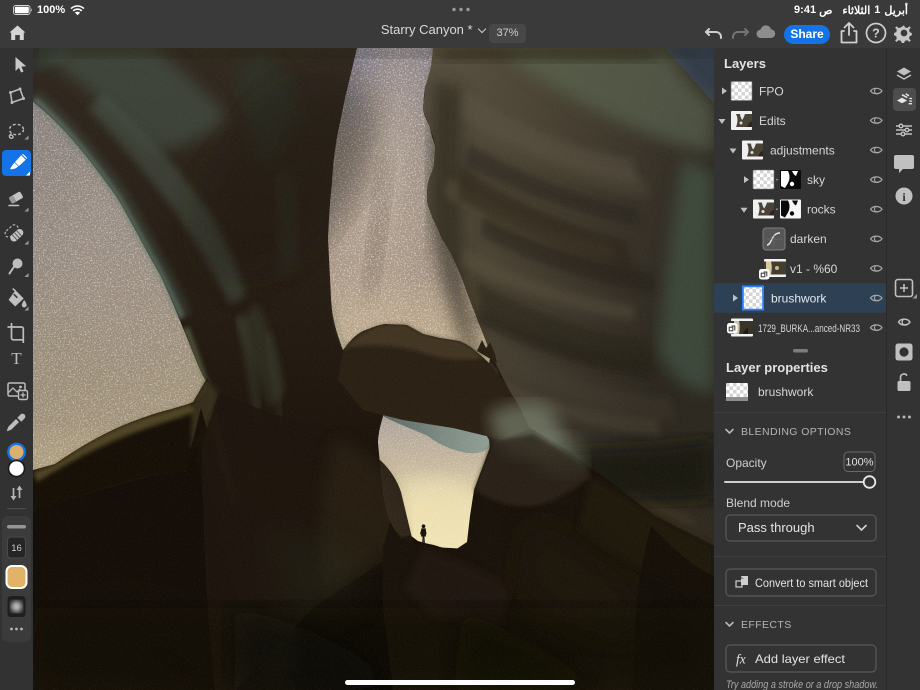  What do you see at coordinates (16, 358) in the screenshot?
I see `svg-text: T` at bounding box center [16, 358].